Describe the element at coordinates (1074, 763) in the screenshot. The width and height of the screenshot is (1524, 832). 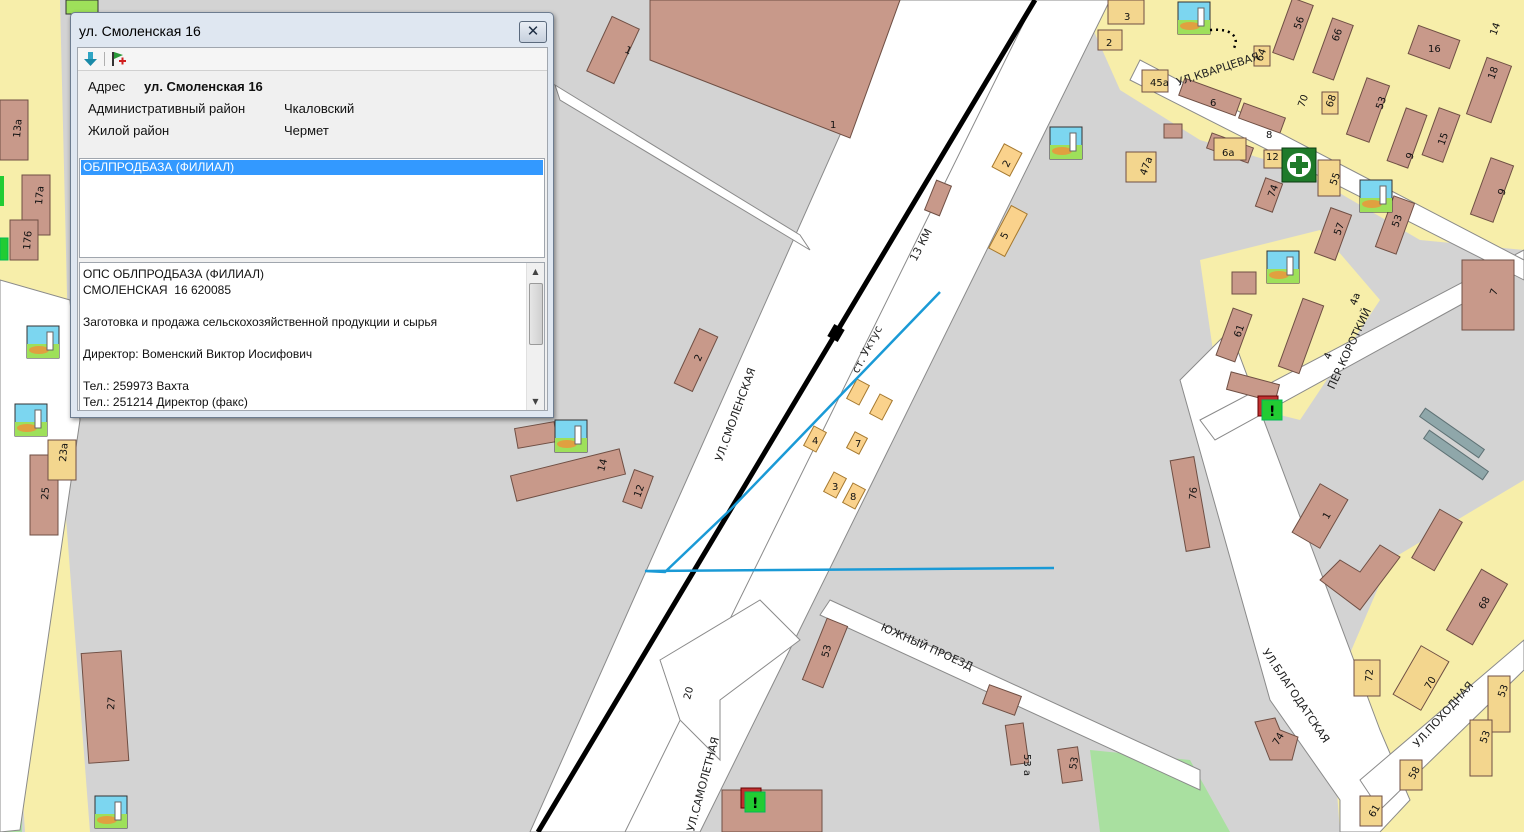
I see `building-number: 53` at that location.